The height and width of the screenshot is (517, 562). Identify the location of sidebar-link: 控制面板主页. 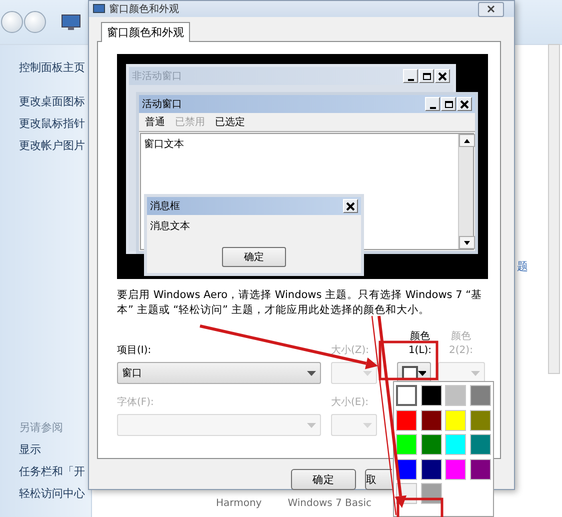
(55, 68).